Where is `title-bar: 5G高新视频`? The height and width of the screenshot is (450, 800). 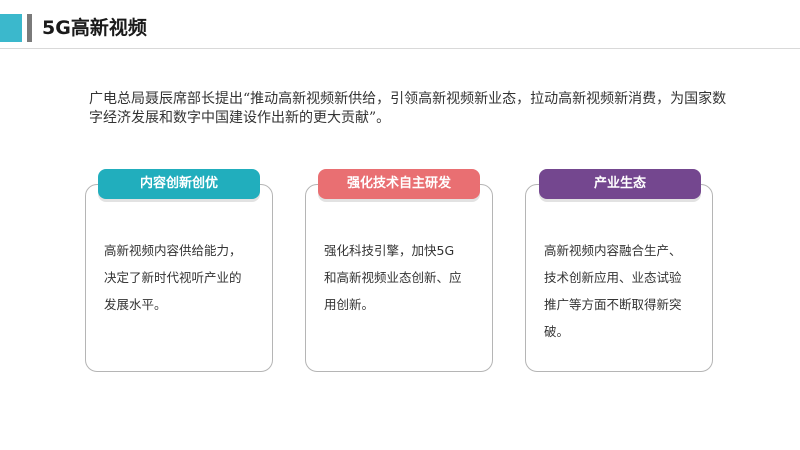 title-bar: 5G高新视频 is located at coordinates (400, 28).